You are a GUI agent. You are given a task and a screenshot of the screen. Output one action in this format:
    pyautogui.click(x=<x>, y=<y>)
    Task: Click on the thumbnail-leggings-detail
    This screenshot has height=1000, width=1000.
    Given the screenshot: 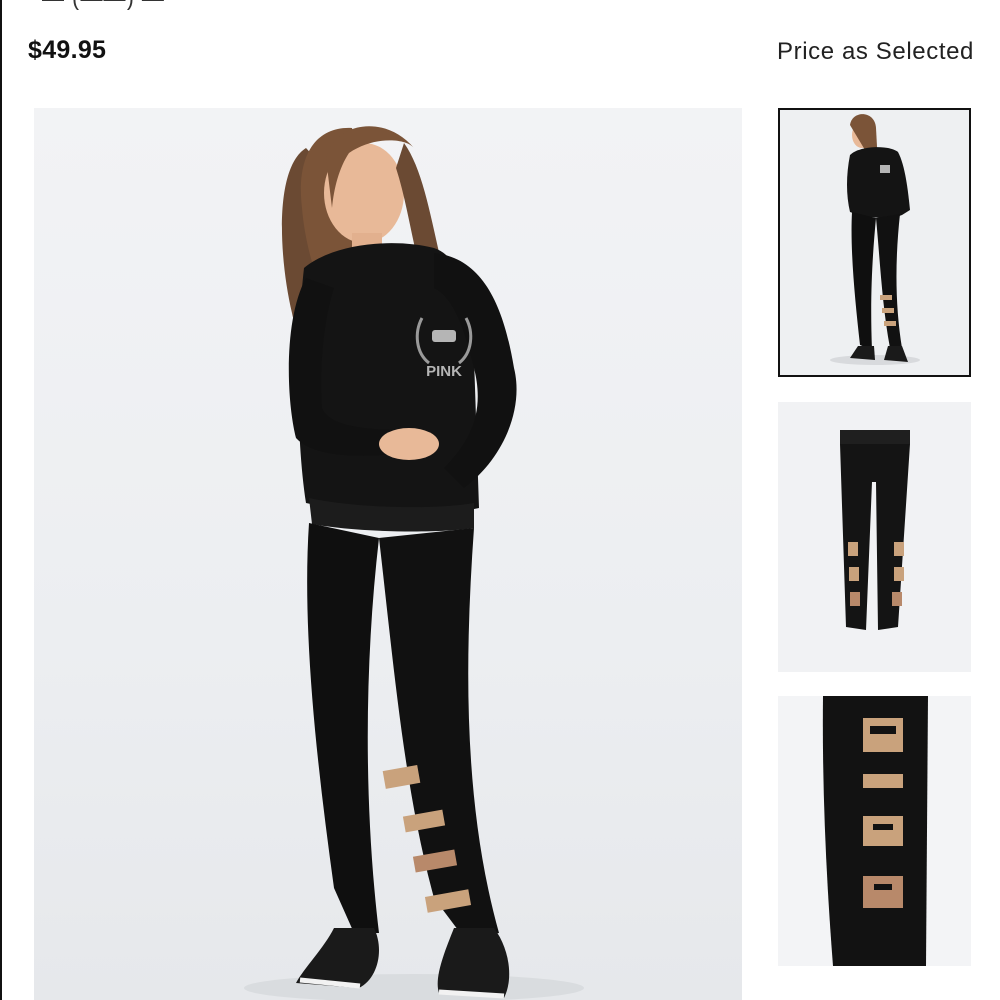 What is the action you would take?
    pyautogui.click(x=874, y=831)
    